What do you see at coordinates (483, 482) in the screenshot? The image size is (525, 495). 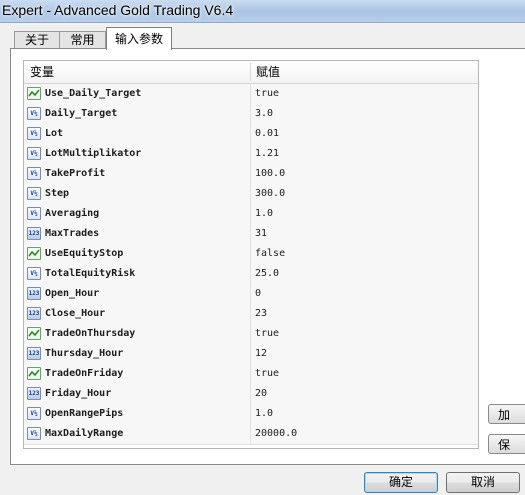 I see `cancel-button: 取消` at bounding box center [483, 482].